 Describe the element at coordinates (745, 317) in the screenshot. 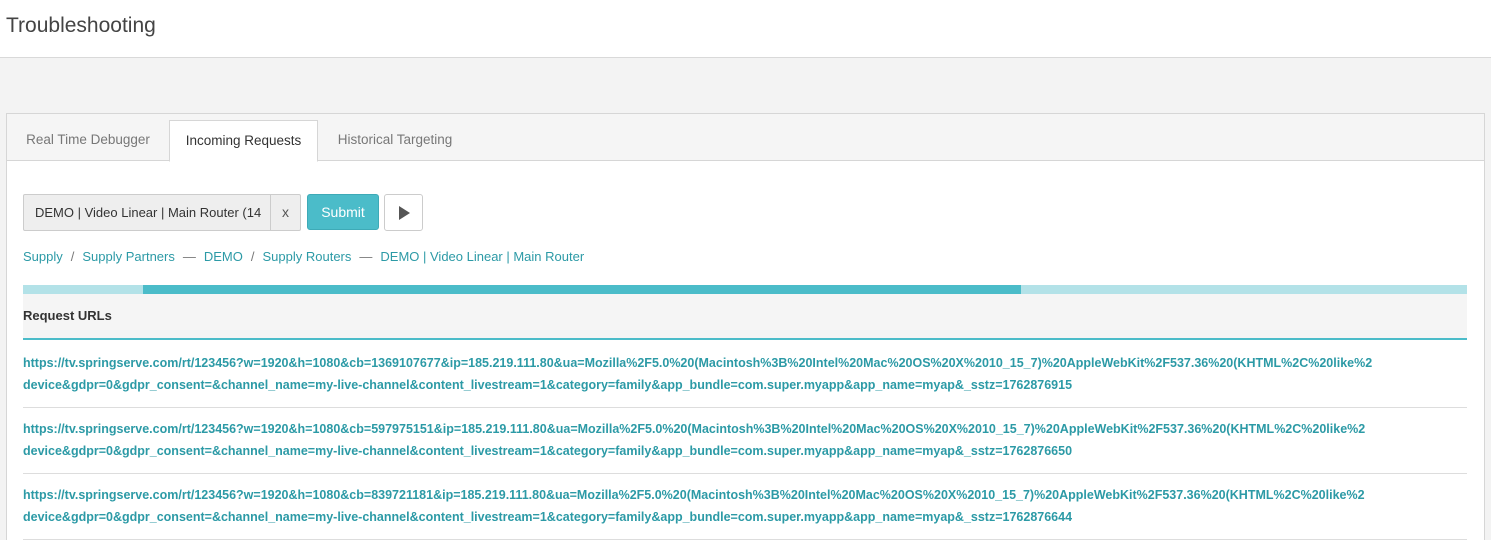

I see `request-urls-header: Request URLs` at that location.